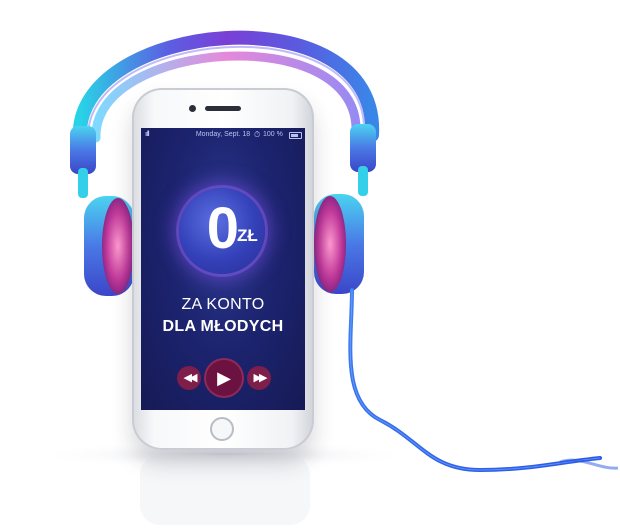 The width and height of the screenshot is (620, 530). Describe the element at coordinates (223, 135) in the screenshot. I see `status-bar: ıılll Monday, Sept. 18 ⏱ 100 %` at that location.